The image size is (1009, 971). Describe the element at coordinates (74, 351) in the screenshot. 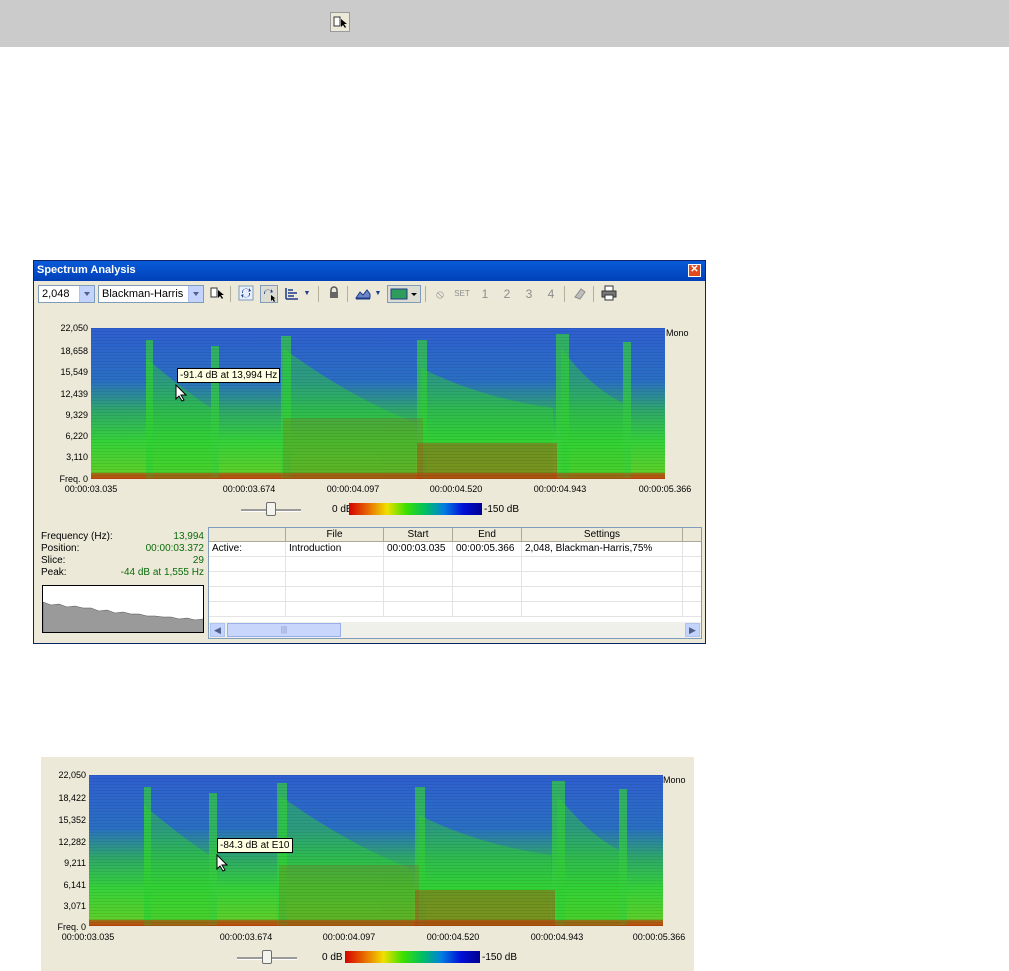

I see `y-tick: 18,658` at that location.